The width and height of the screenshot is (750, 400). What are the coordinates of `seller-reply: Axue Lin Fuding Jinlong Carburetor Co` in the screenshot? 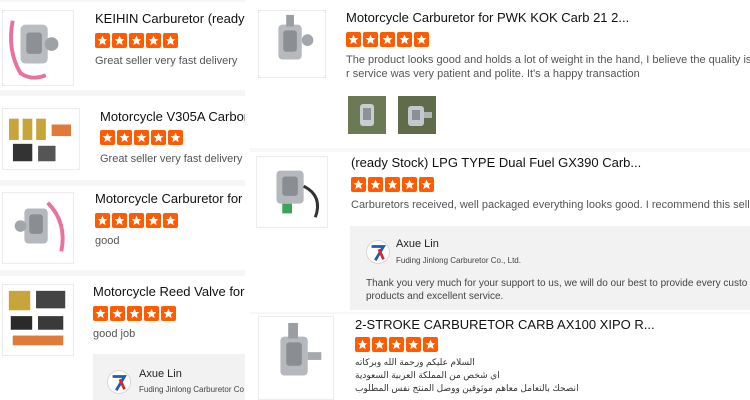 It's located at (169, 377).